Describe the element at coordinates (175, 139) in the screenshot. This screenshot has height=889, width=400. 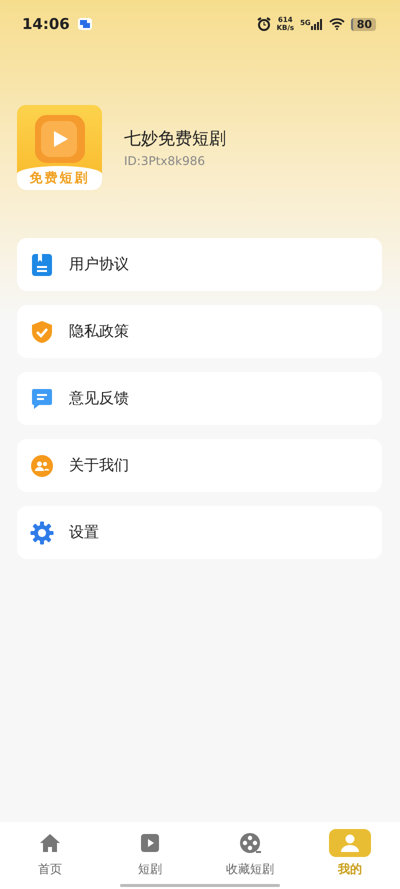
I see `app-name: 七妙免费短剧` at that location.